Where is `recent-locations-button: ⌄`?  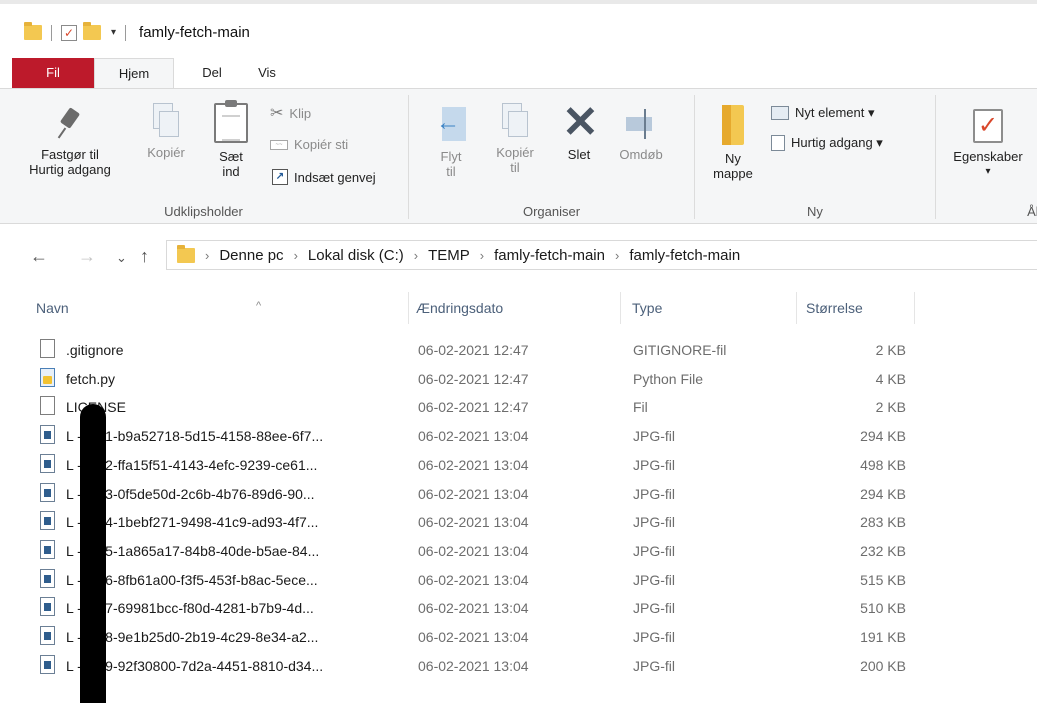
recent-locations-button: ⌄ is located at coordinates (121, 258).